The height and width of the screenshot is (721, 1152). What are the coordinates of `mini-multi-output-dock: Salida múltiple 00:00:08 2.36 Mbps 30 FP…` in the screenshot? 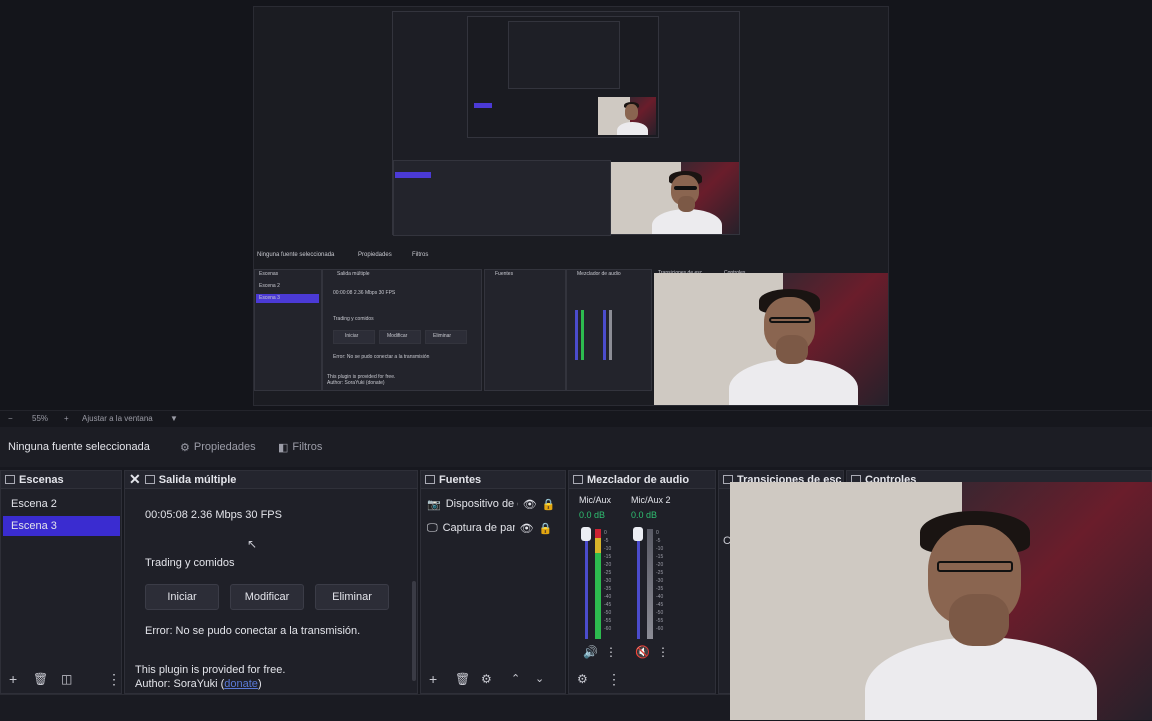 It's located at (402, 330).